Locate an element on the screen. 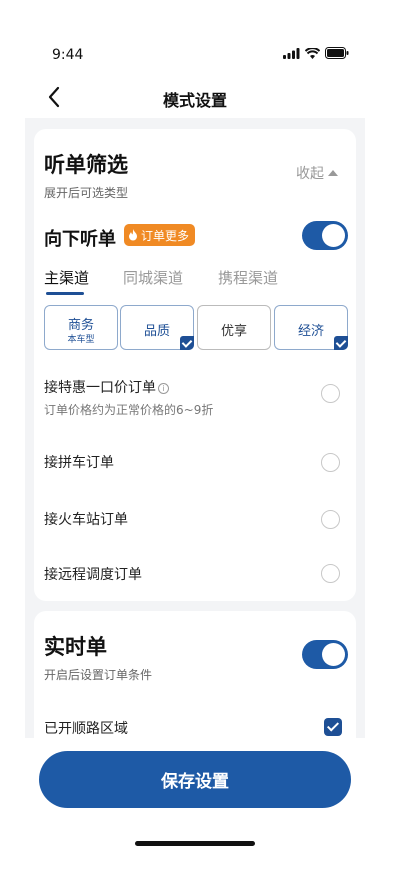  collapse-label: 收起 is located at coordinates (310, 174).